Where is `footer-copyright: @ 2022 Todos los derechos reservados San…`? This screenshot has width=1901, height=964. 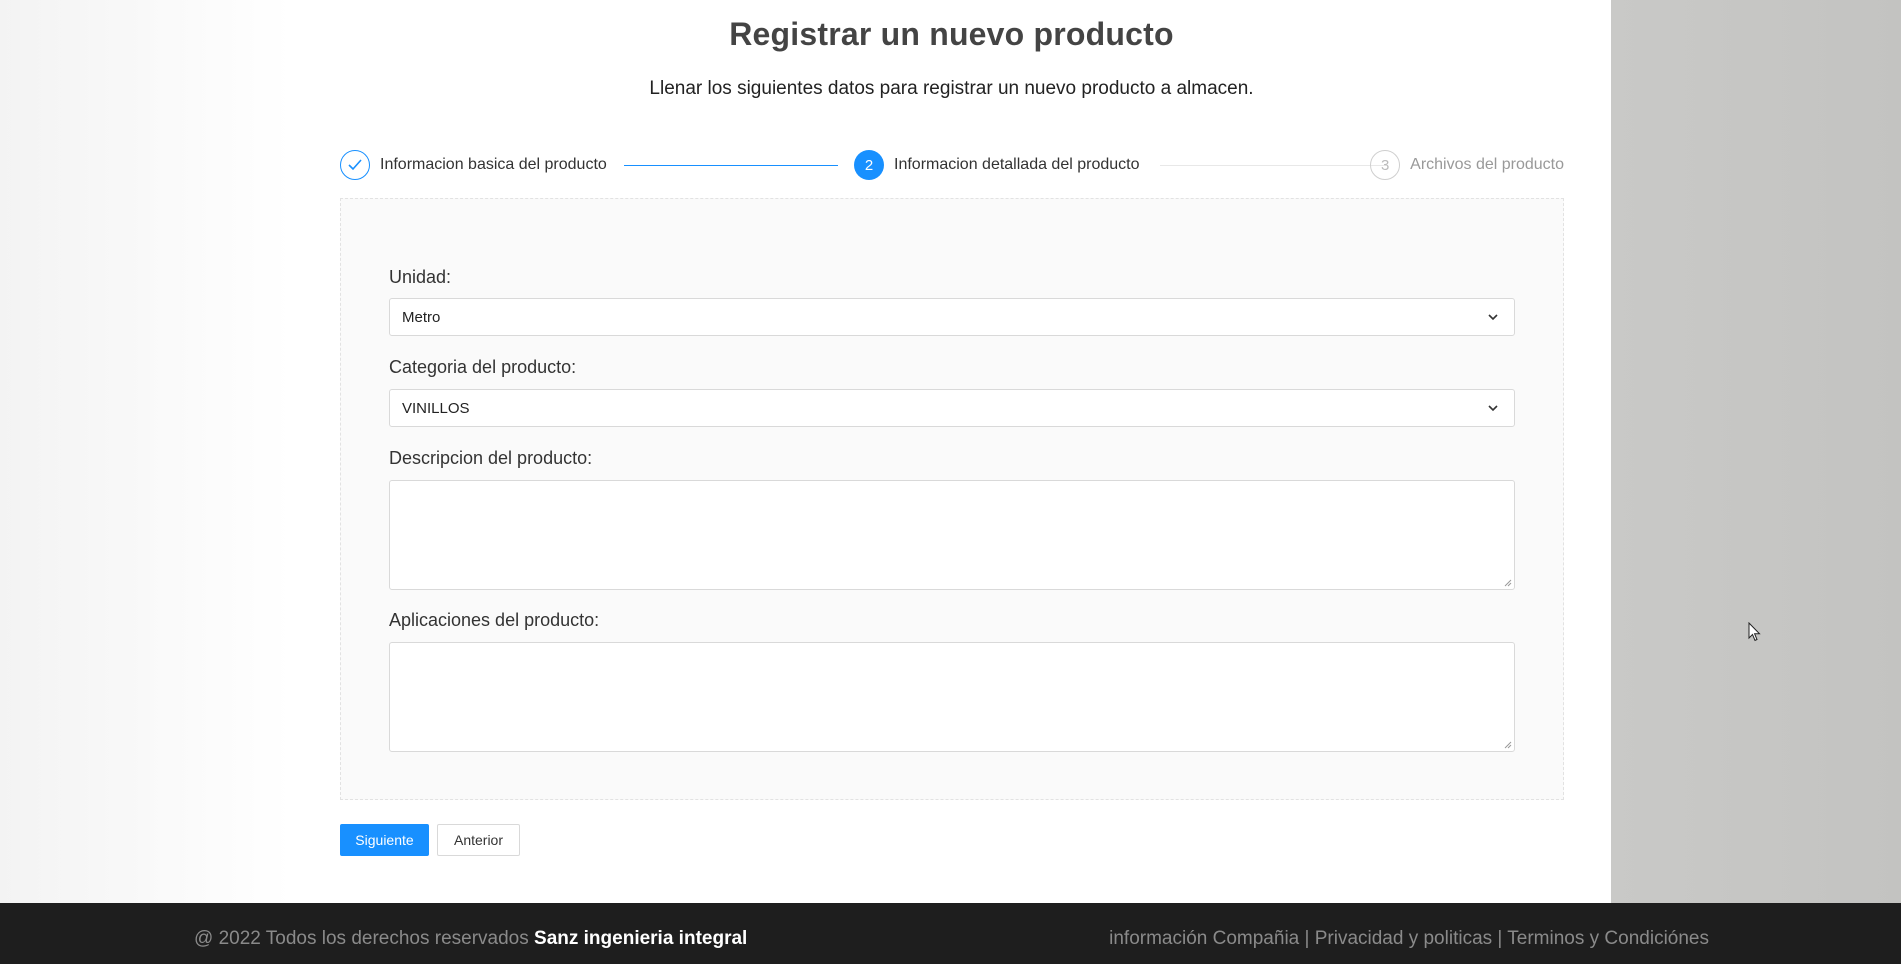 footer-copyright: @ 2022 Todos los derechos reservados San… is located at coordinates (470, 939).